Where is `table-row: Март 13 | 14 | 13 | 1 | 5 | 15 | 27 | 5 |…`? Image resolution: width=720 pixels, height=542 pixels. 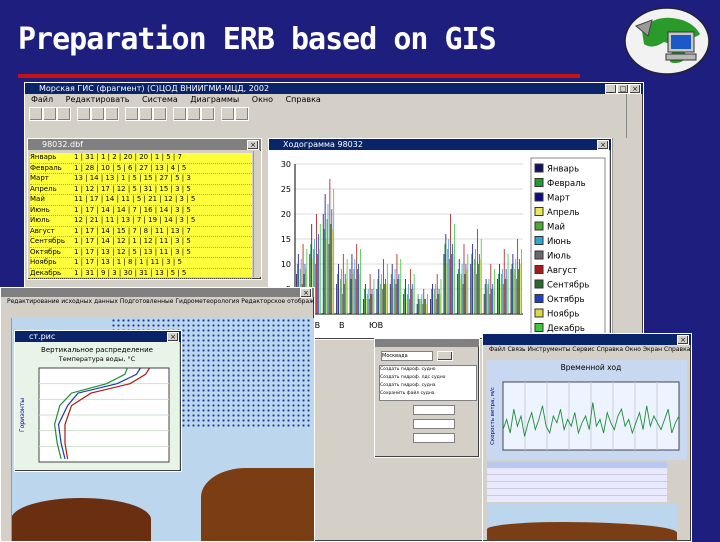 table-row: Март 13 | 14 | 13 | 1 | 5 | 15 | 27 | 5 |… is located at coordinates (141, 179).